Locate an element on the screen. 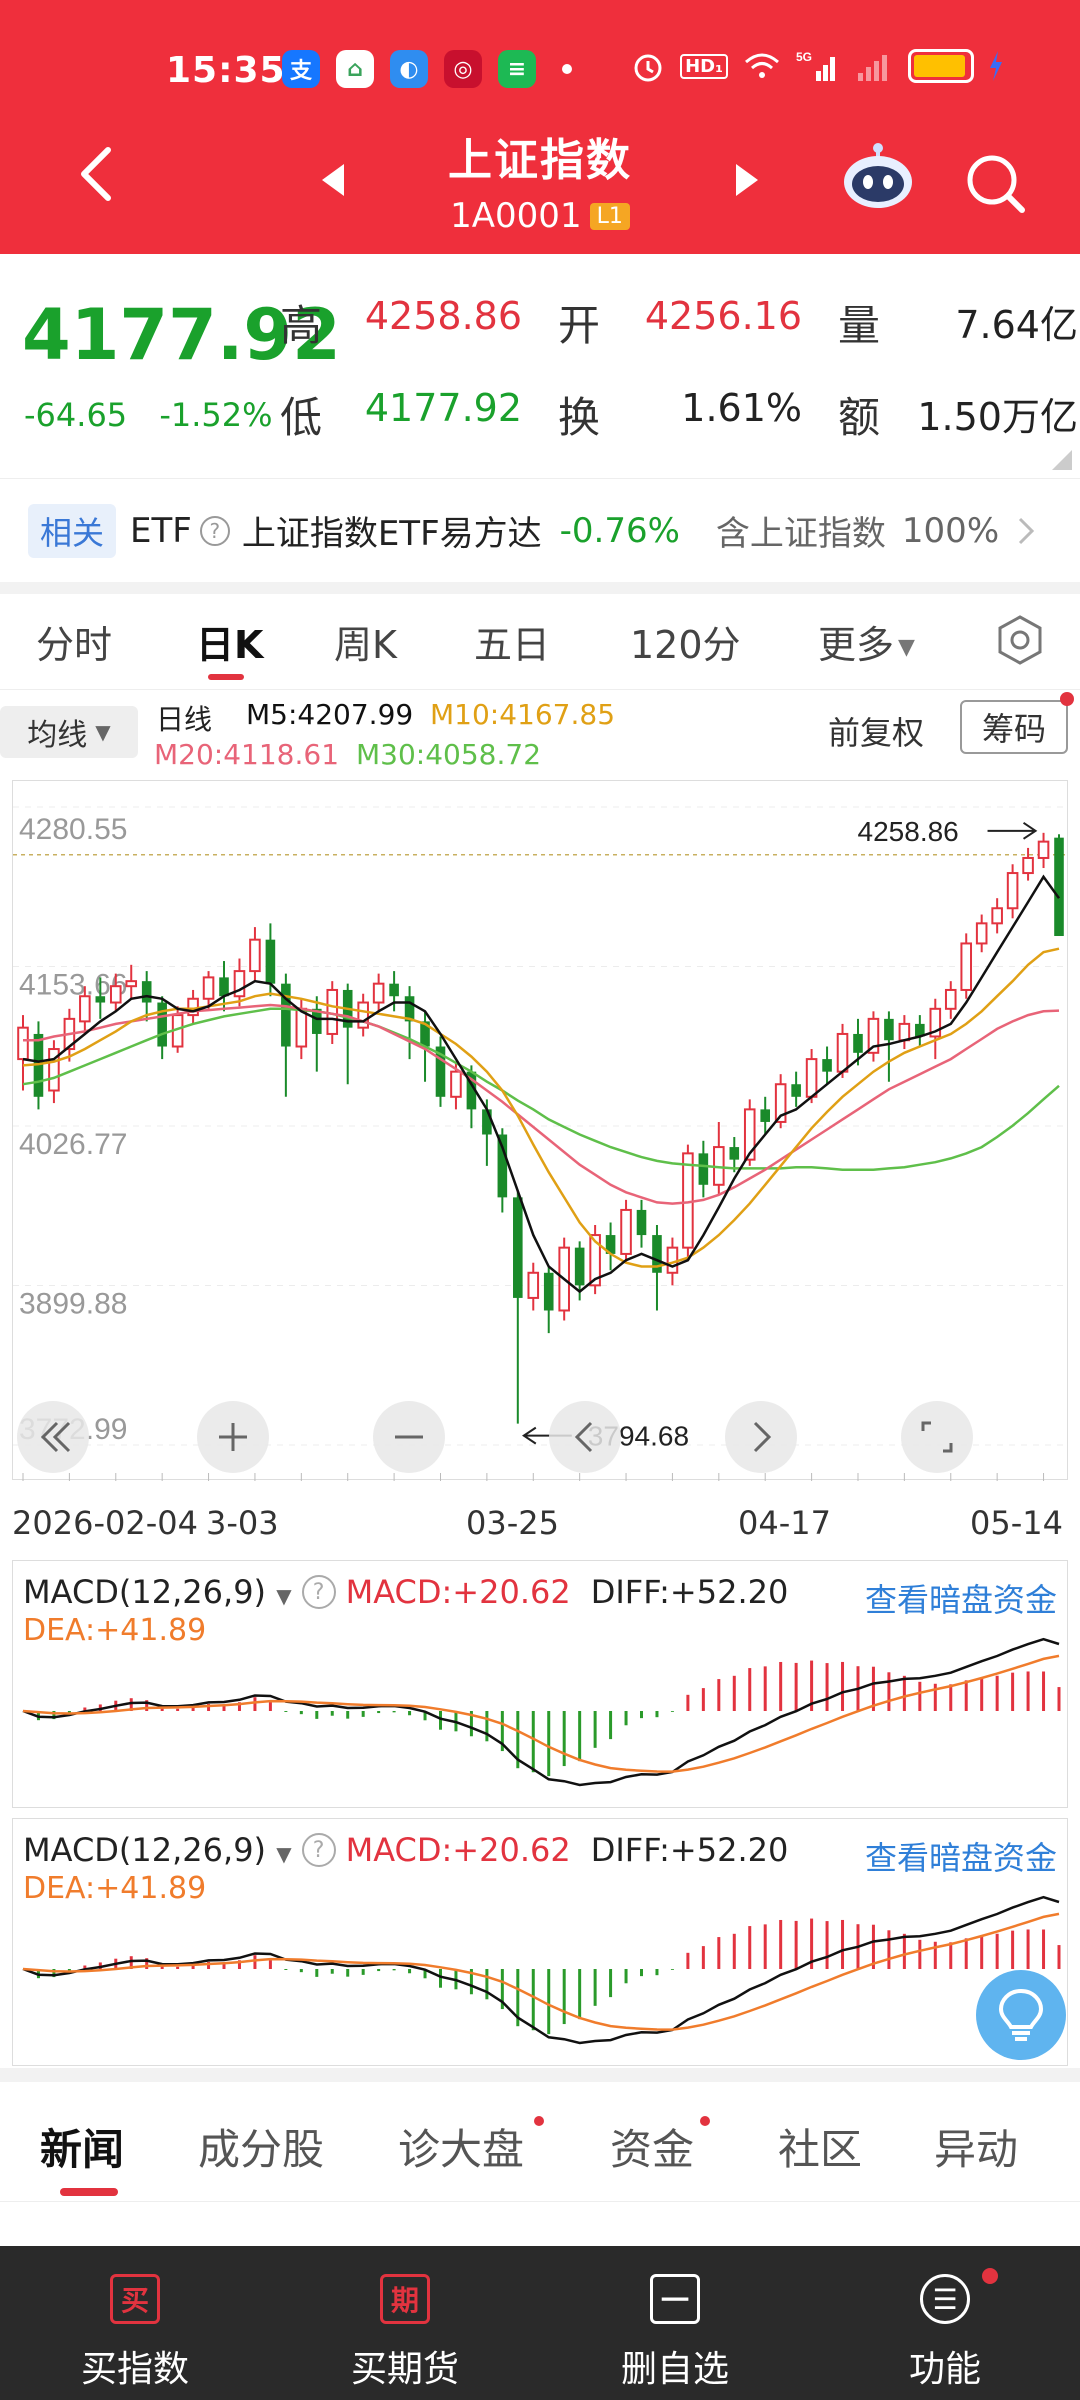 This screenshot has height=2400, width=1080. next-stock-button is located at coordinates (747, 180).